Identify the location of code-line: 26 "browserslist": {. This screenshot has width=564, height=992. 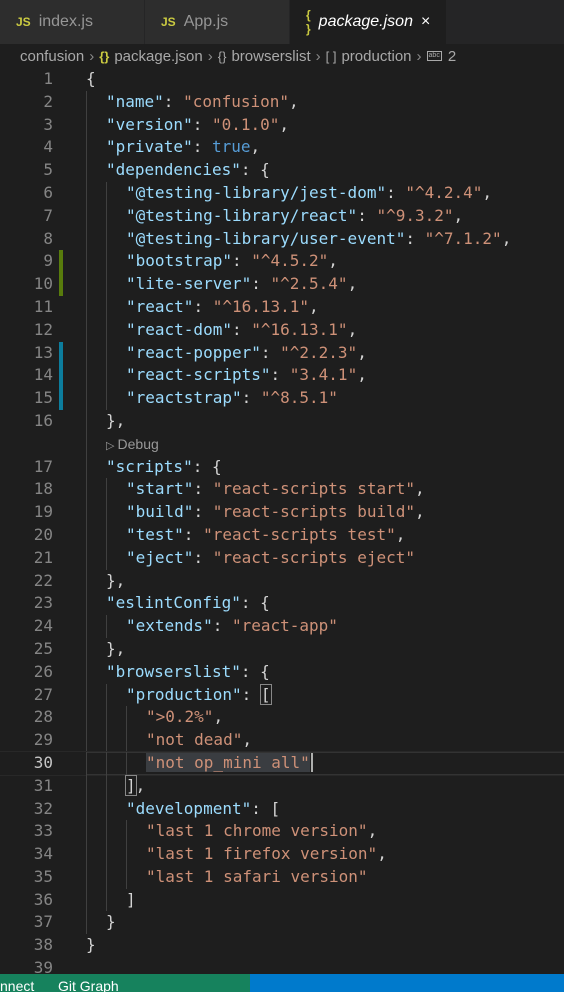
(282, 672).